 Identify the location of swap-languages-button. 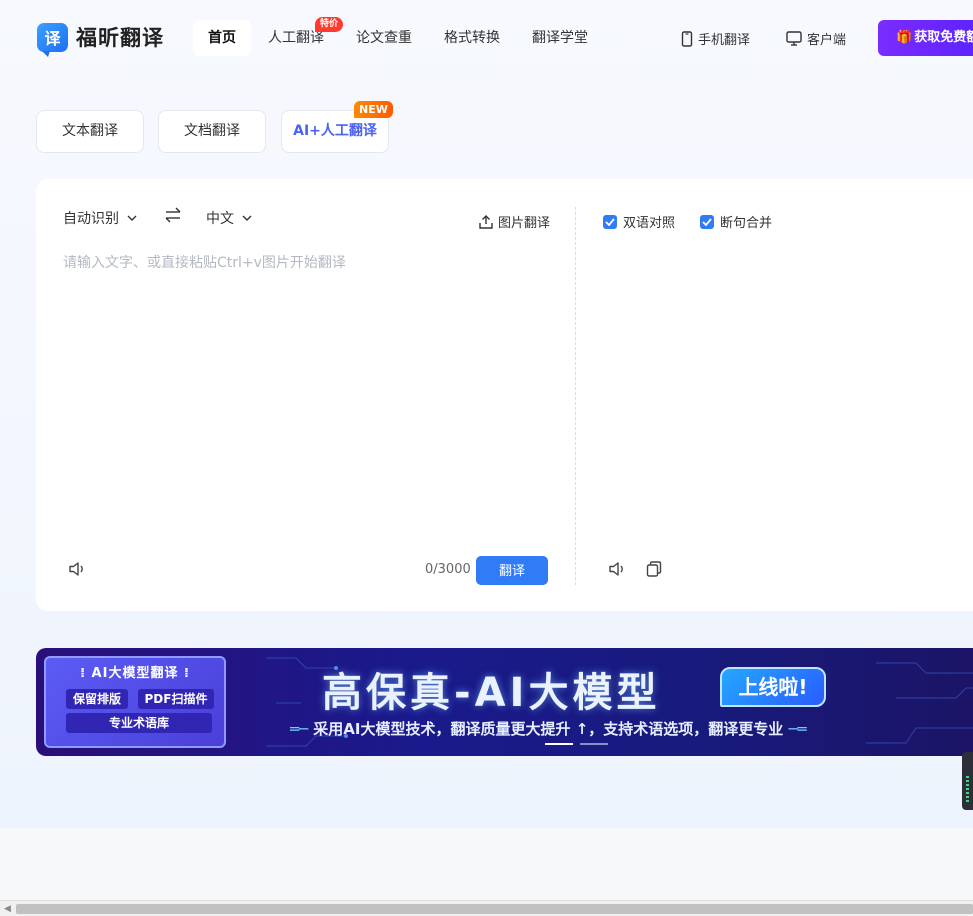
(173, 217).